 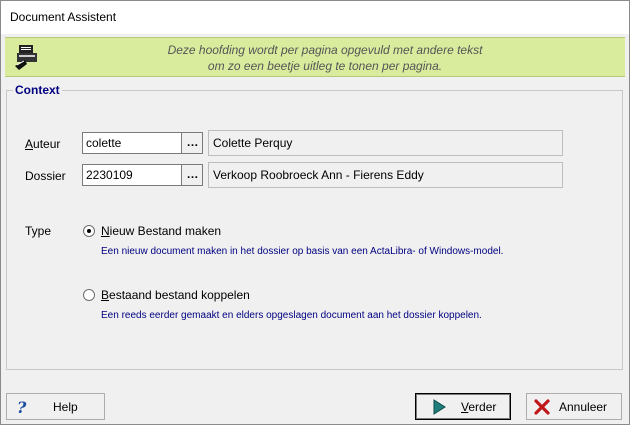 I want to click on document-assistant-logo-icon, so click(x=27, y=58).